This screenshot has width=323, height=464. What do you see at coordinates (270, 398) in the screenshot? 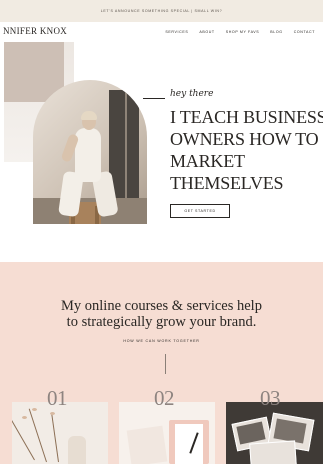
I see `offering-number-3: 03` at bounding box center [270, 398].